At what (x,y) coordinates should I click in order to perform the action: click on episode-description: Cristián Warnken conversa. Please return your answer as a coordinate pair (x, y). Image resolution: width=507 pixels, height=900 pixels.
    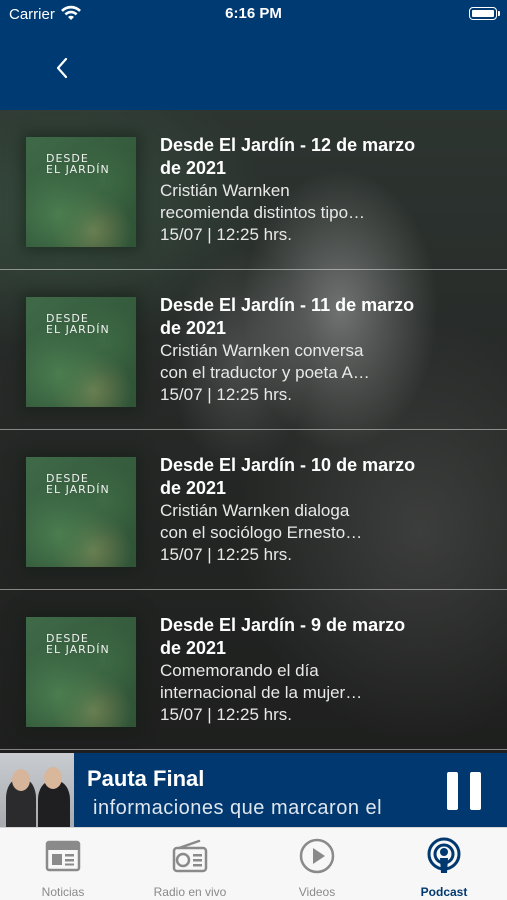
    Looking at the image, I should click on (262, 350).